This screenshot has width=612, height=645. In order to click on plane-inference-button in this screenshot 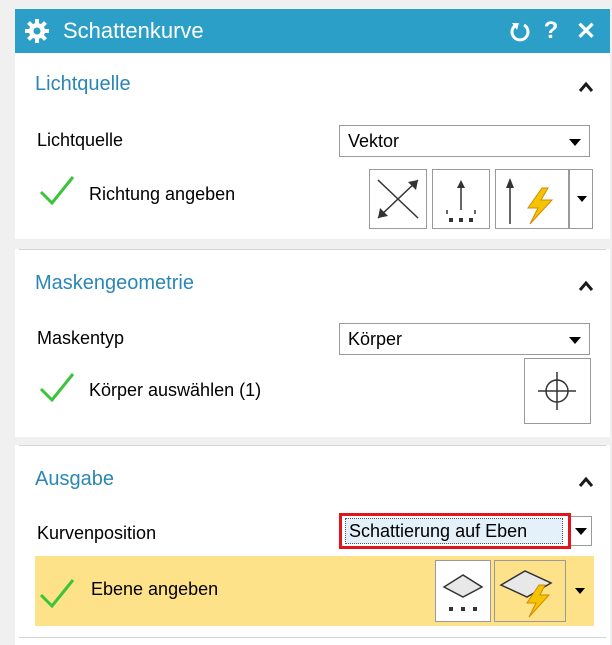, I will do `click(530, 591)`.